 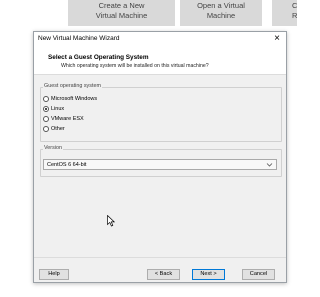 I want to click on back-button: < Back, so click(x=163, y=274).